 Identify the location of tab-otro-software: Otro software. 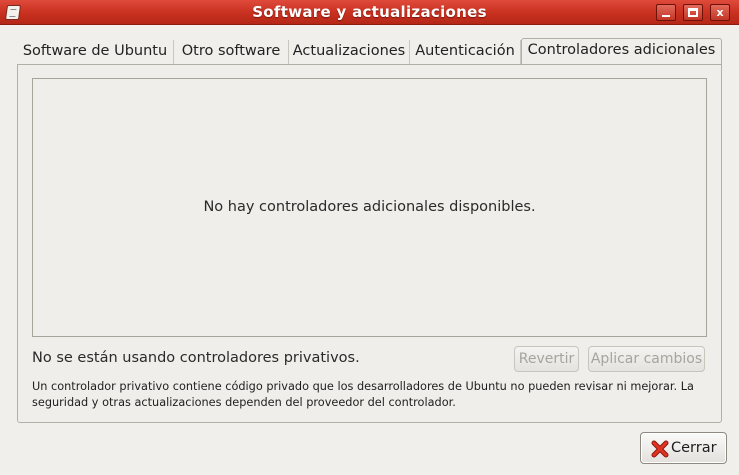
(231, 52).